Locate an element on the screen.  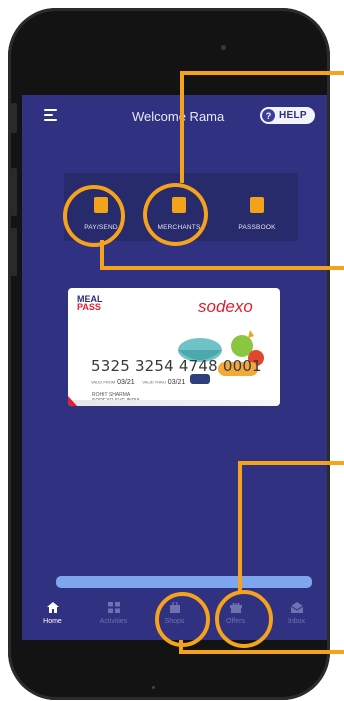
passbook-icon is located at coordinates (257, 205).